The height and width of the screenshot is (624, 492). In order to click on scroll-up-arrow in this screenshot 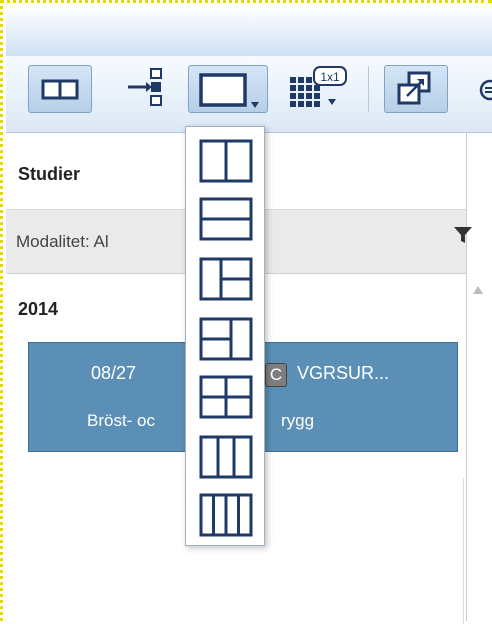, I will do `click(478, 290)`.